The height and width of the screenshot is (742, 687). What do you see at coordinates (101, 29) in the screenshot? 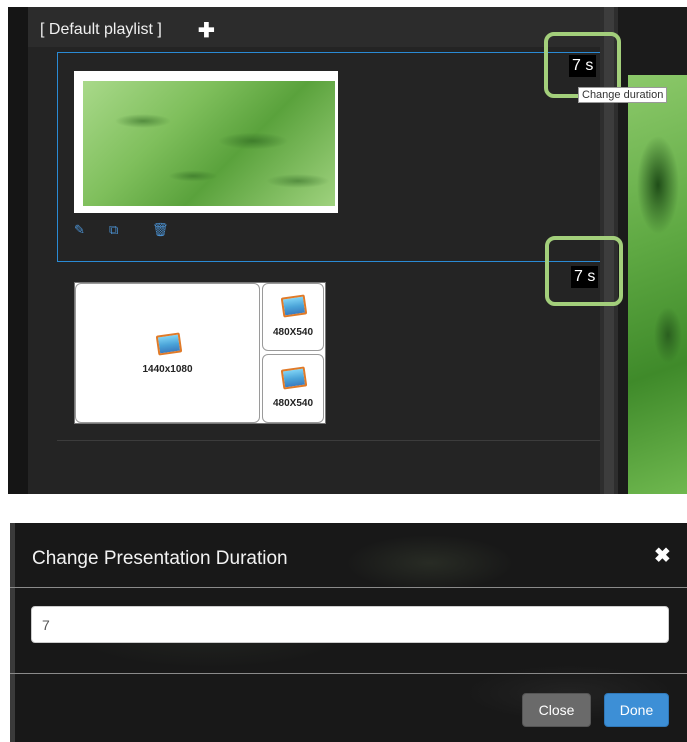
I see `playlist-title: [ Default playlist ]` at bounding box center [101, 29].